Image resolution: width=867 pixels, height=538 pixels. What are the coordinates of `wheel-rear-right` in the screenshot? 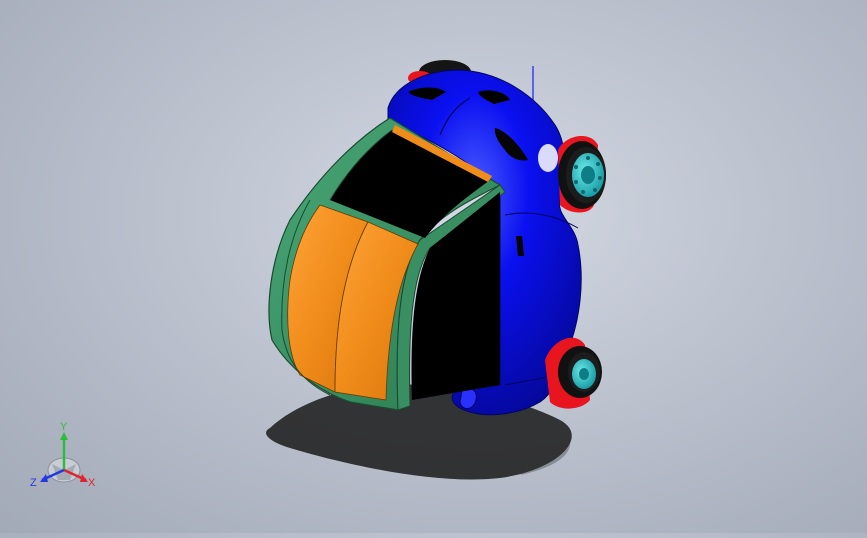 It's located at (573, 373).